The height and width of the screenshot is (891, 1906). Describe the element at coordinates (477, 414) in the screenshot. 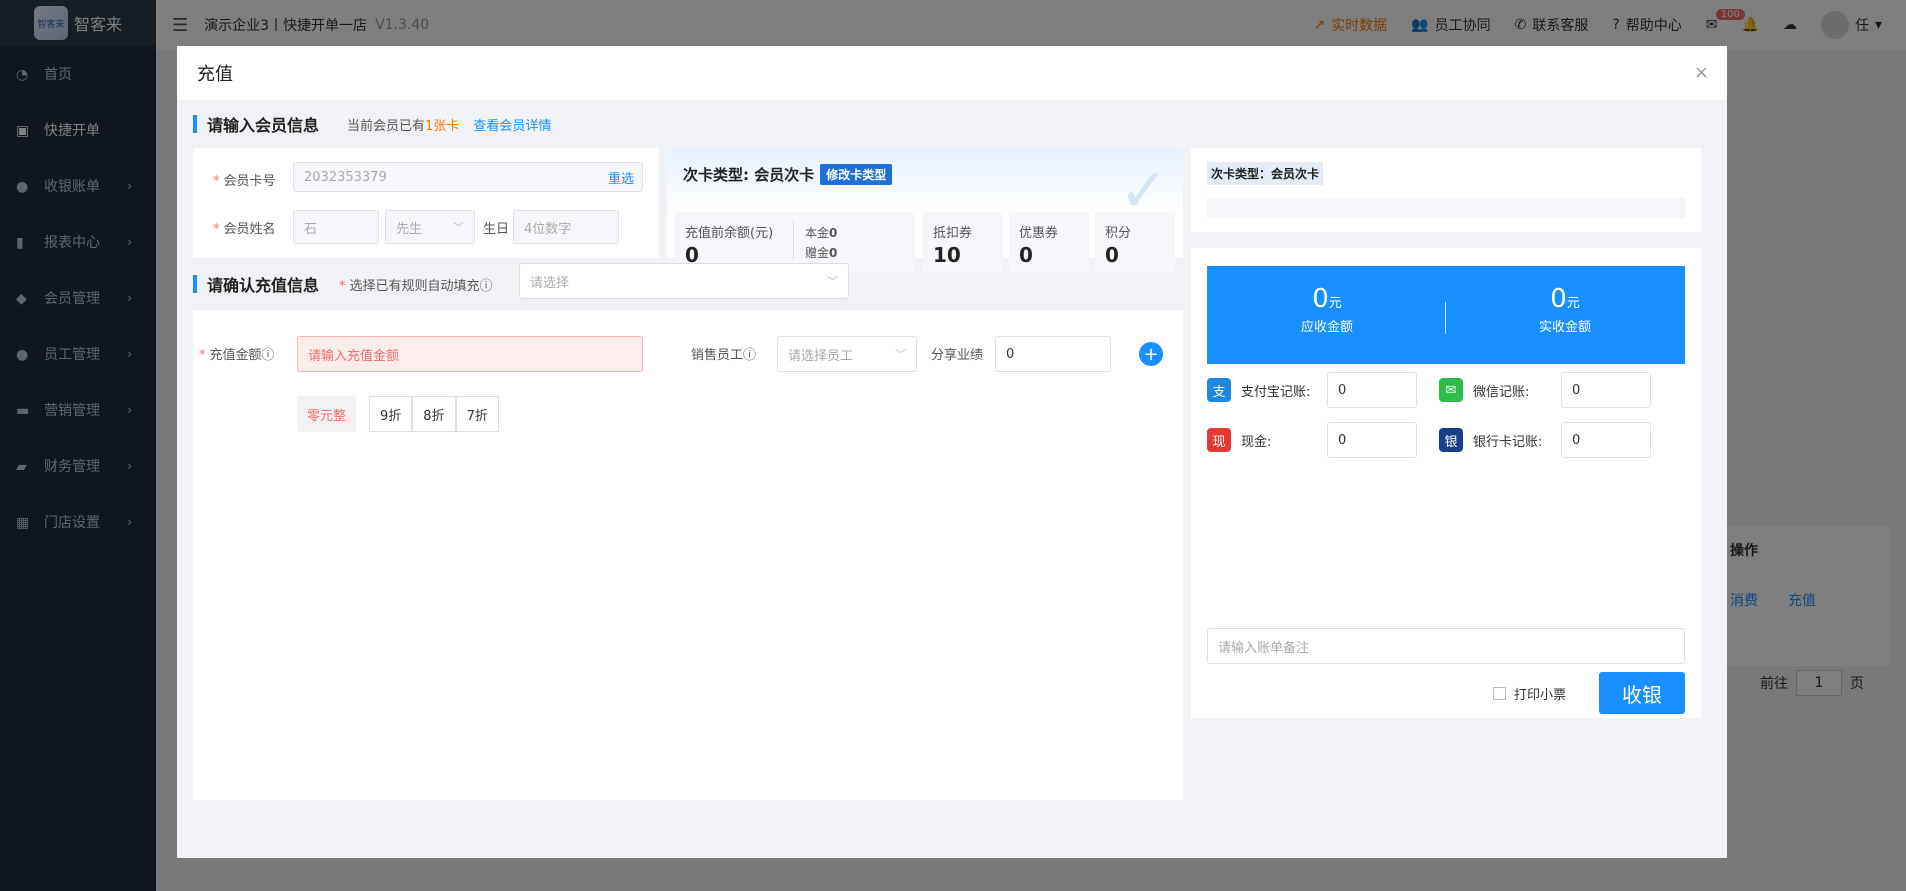

I see `discount-7-button: 7折` at that location.